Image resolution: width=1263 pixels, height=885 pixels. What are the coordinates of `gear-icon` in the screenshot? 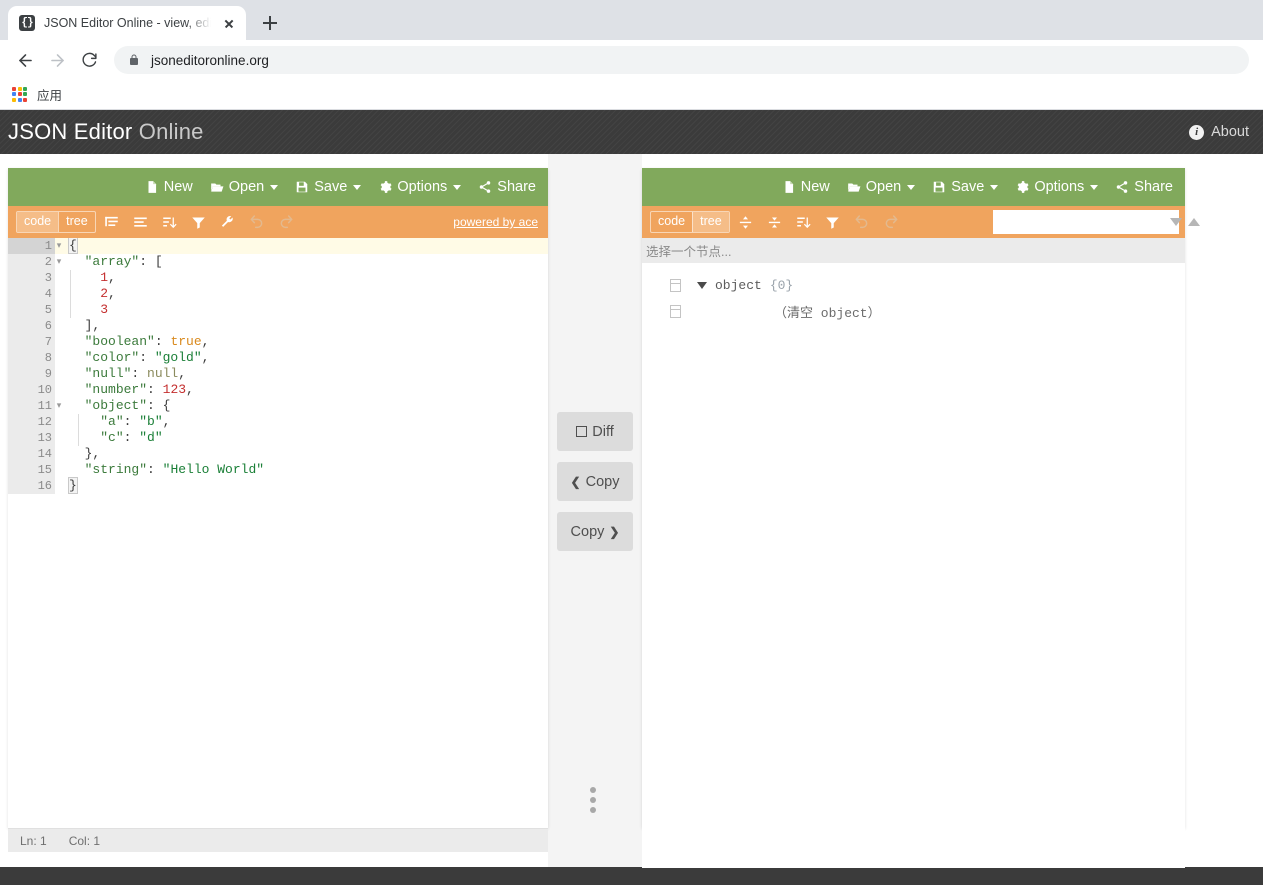 It's located at (385, 187).